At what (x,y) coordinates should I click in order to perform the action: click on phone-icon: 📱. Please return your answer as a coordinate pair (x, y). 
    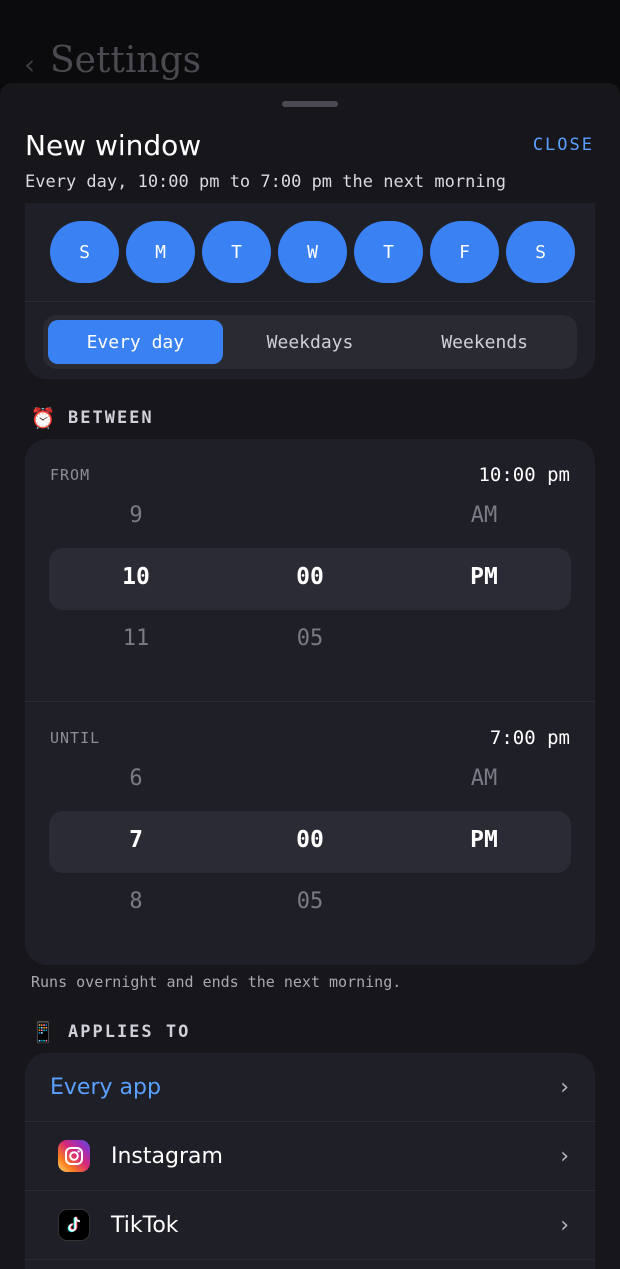
    Looking at the image, I should click on (43, 1032).